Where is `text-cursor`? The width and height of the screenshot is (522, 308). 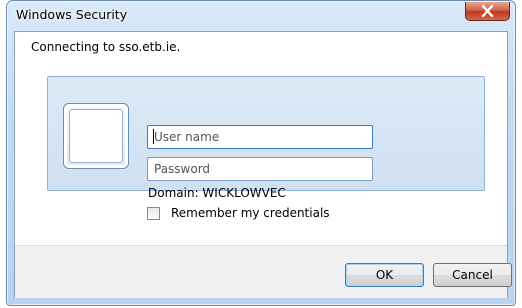 text-cursor is located at coordinates (153, 136).